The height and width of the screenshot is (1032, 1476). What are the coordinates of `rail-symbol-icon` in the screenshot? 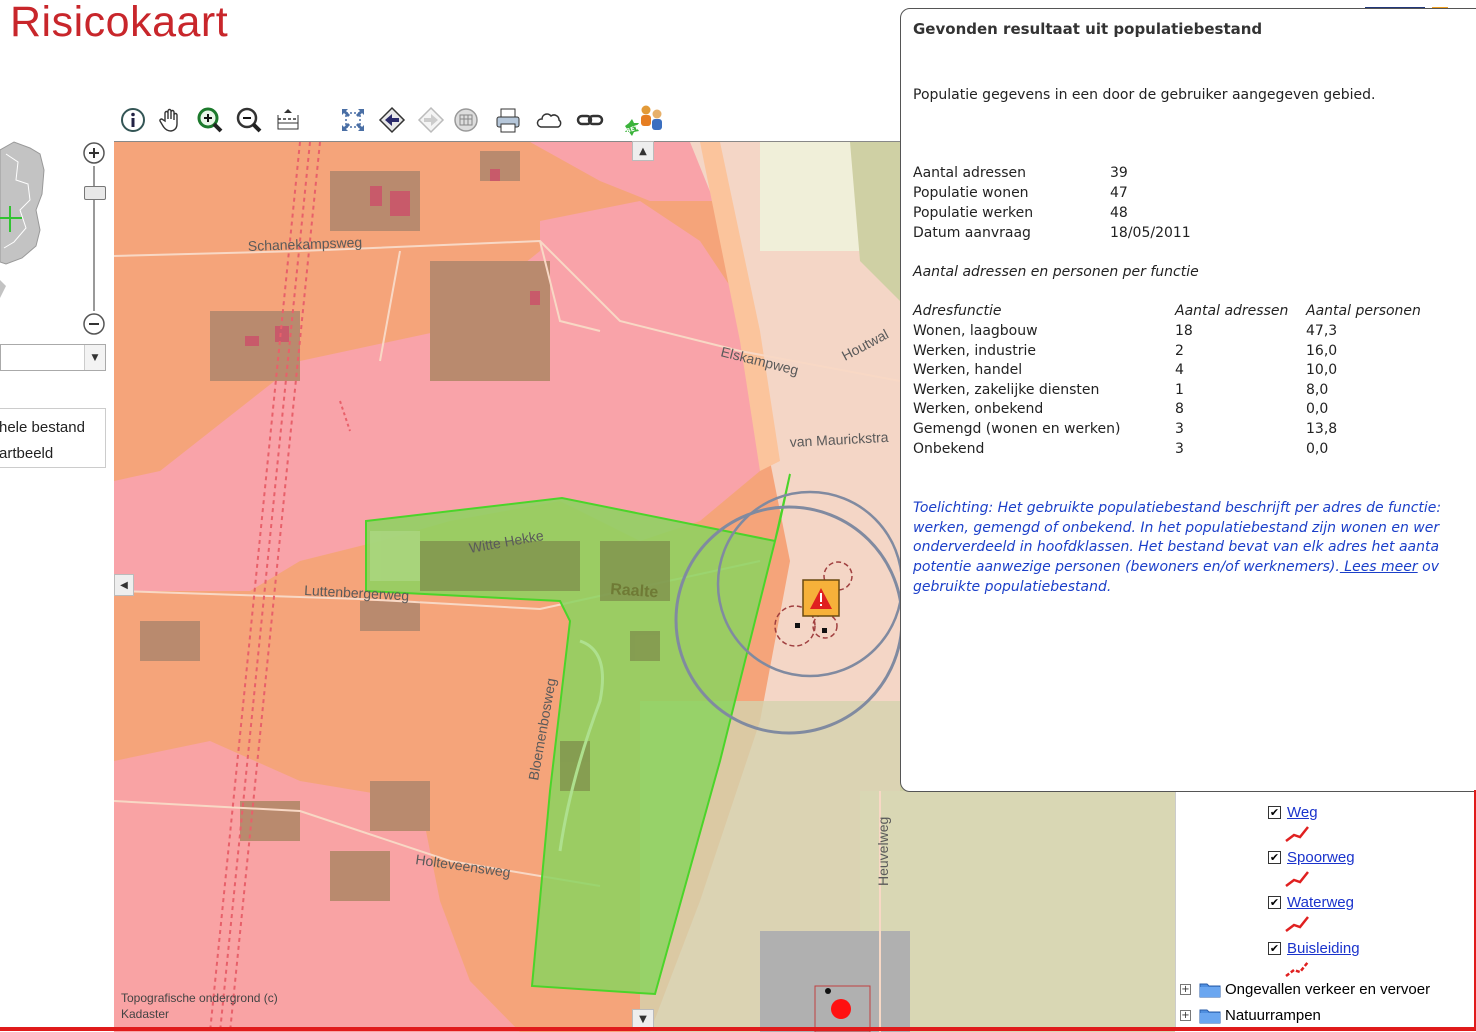 It's located at (1297, 879).